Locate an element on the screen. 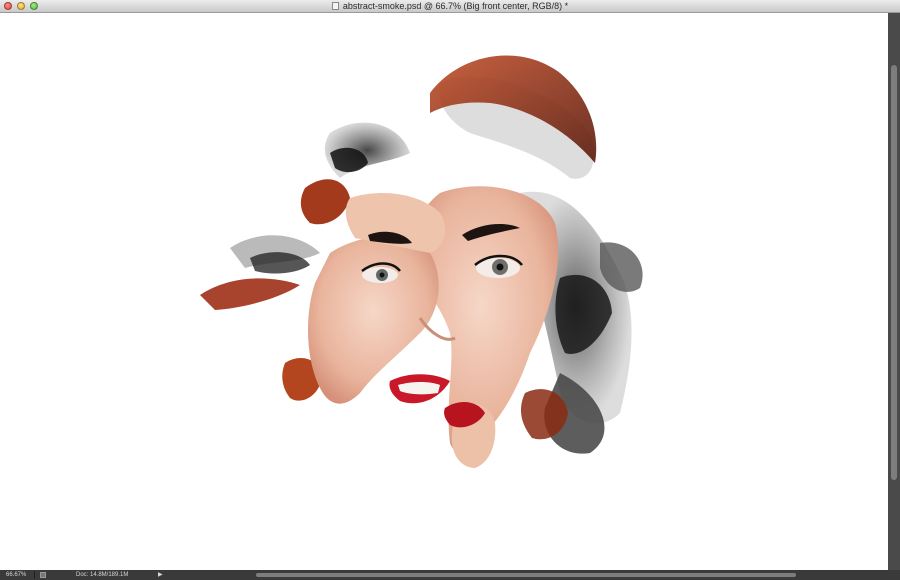 This screenshot has width=900, height=580. status-menu-arrow-icon: ▶ is located at coordinates (160, 575).